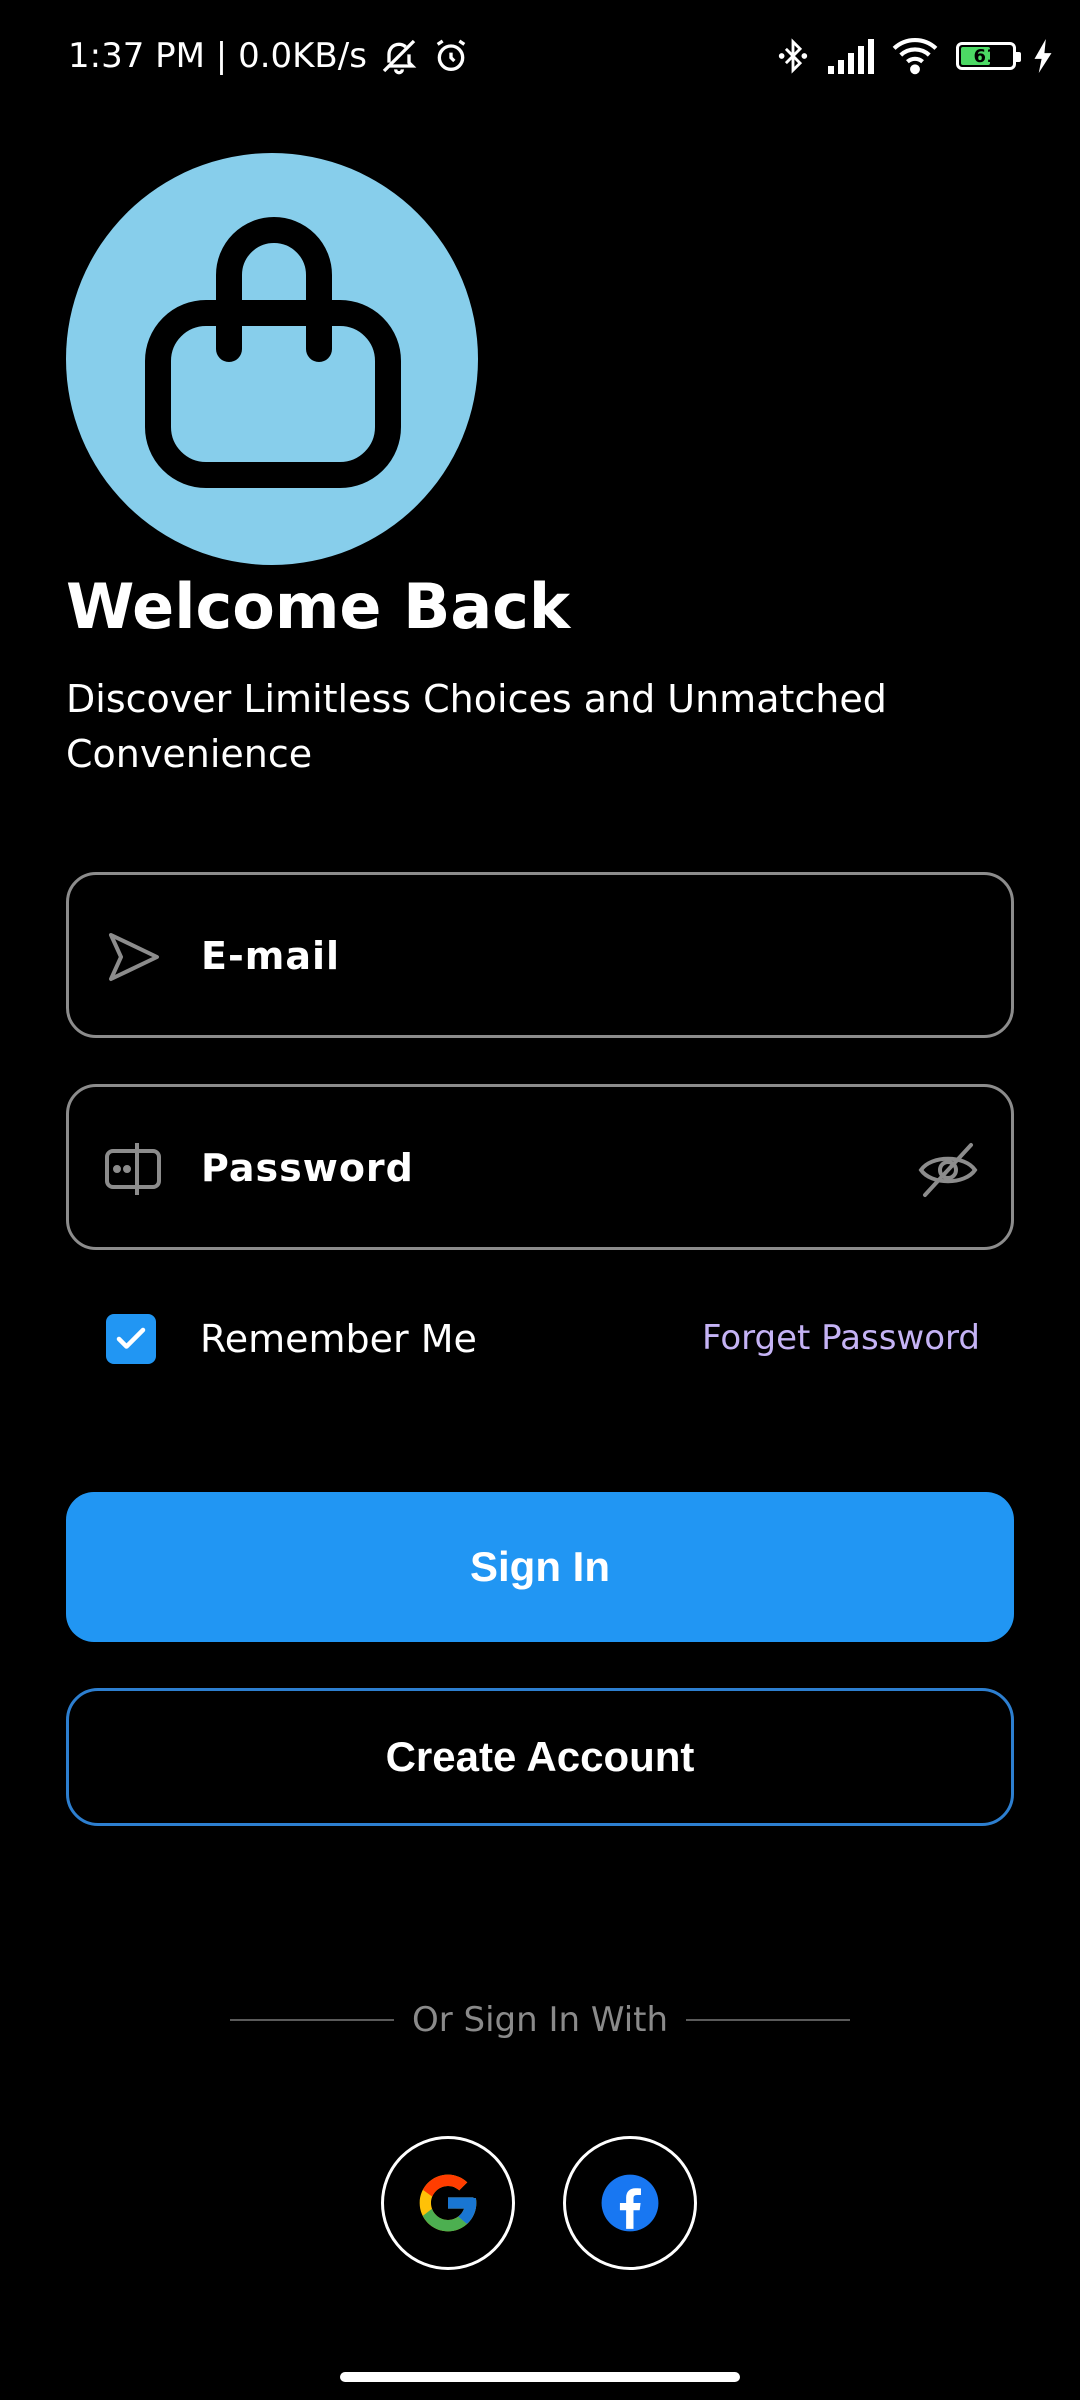  I want to click on charging-icon, so click(1043, 56).